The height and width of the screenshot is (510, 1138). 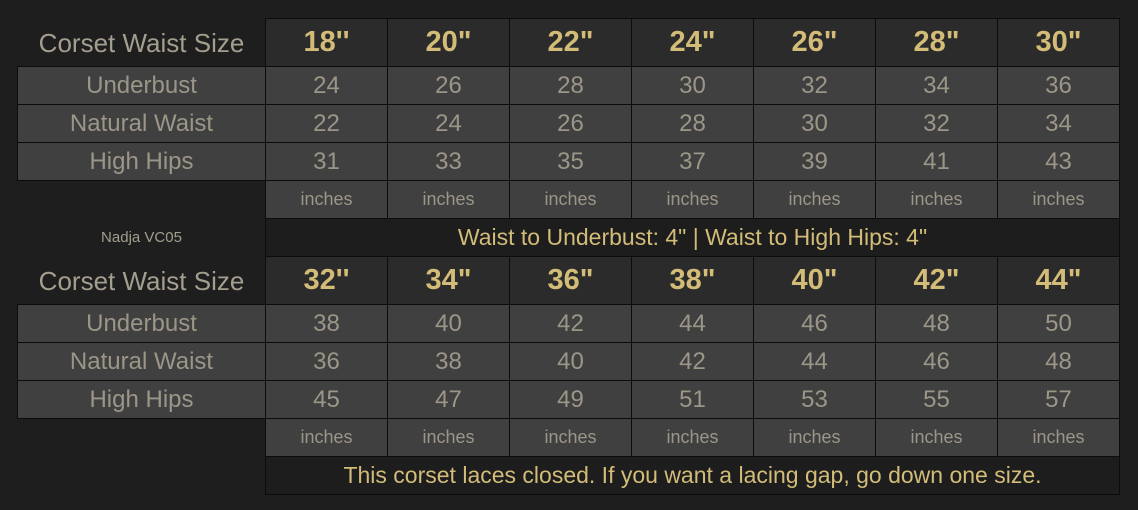 What do you see at coordinates (814, 323) in the screenshot?
I see `underbust-value: 46` at bounding box center [814, 323].